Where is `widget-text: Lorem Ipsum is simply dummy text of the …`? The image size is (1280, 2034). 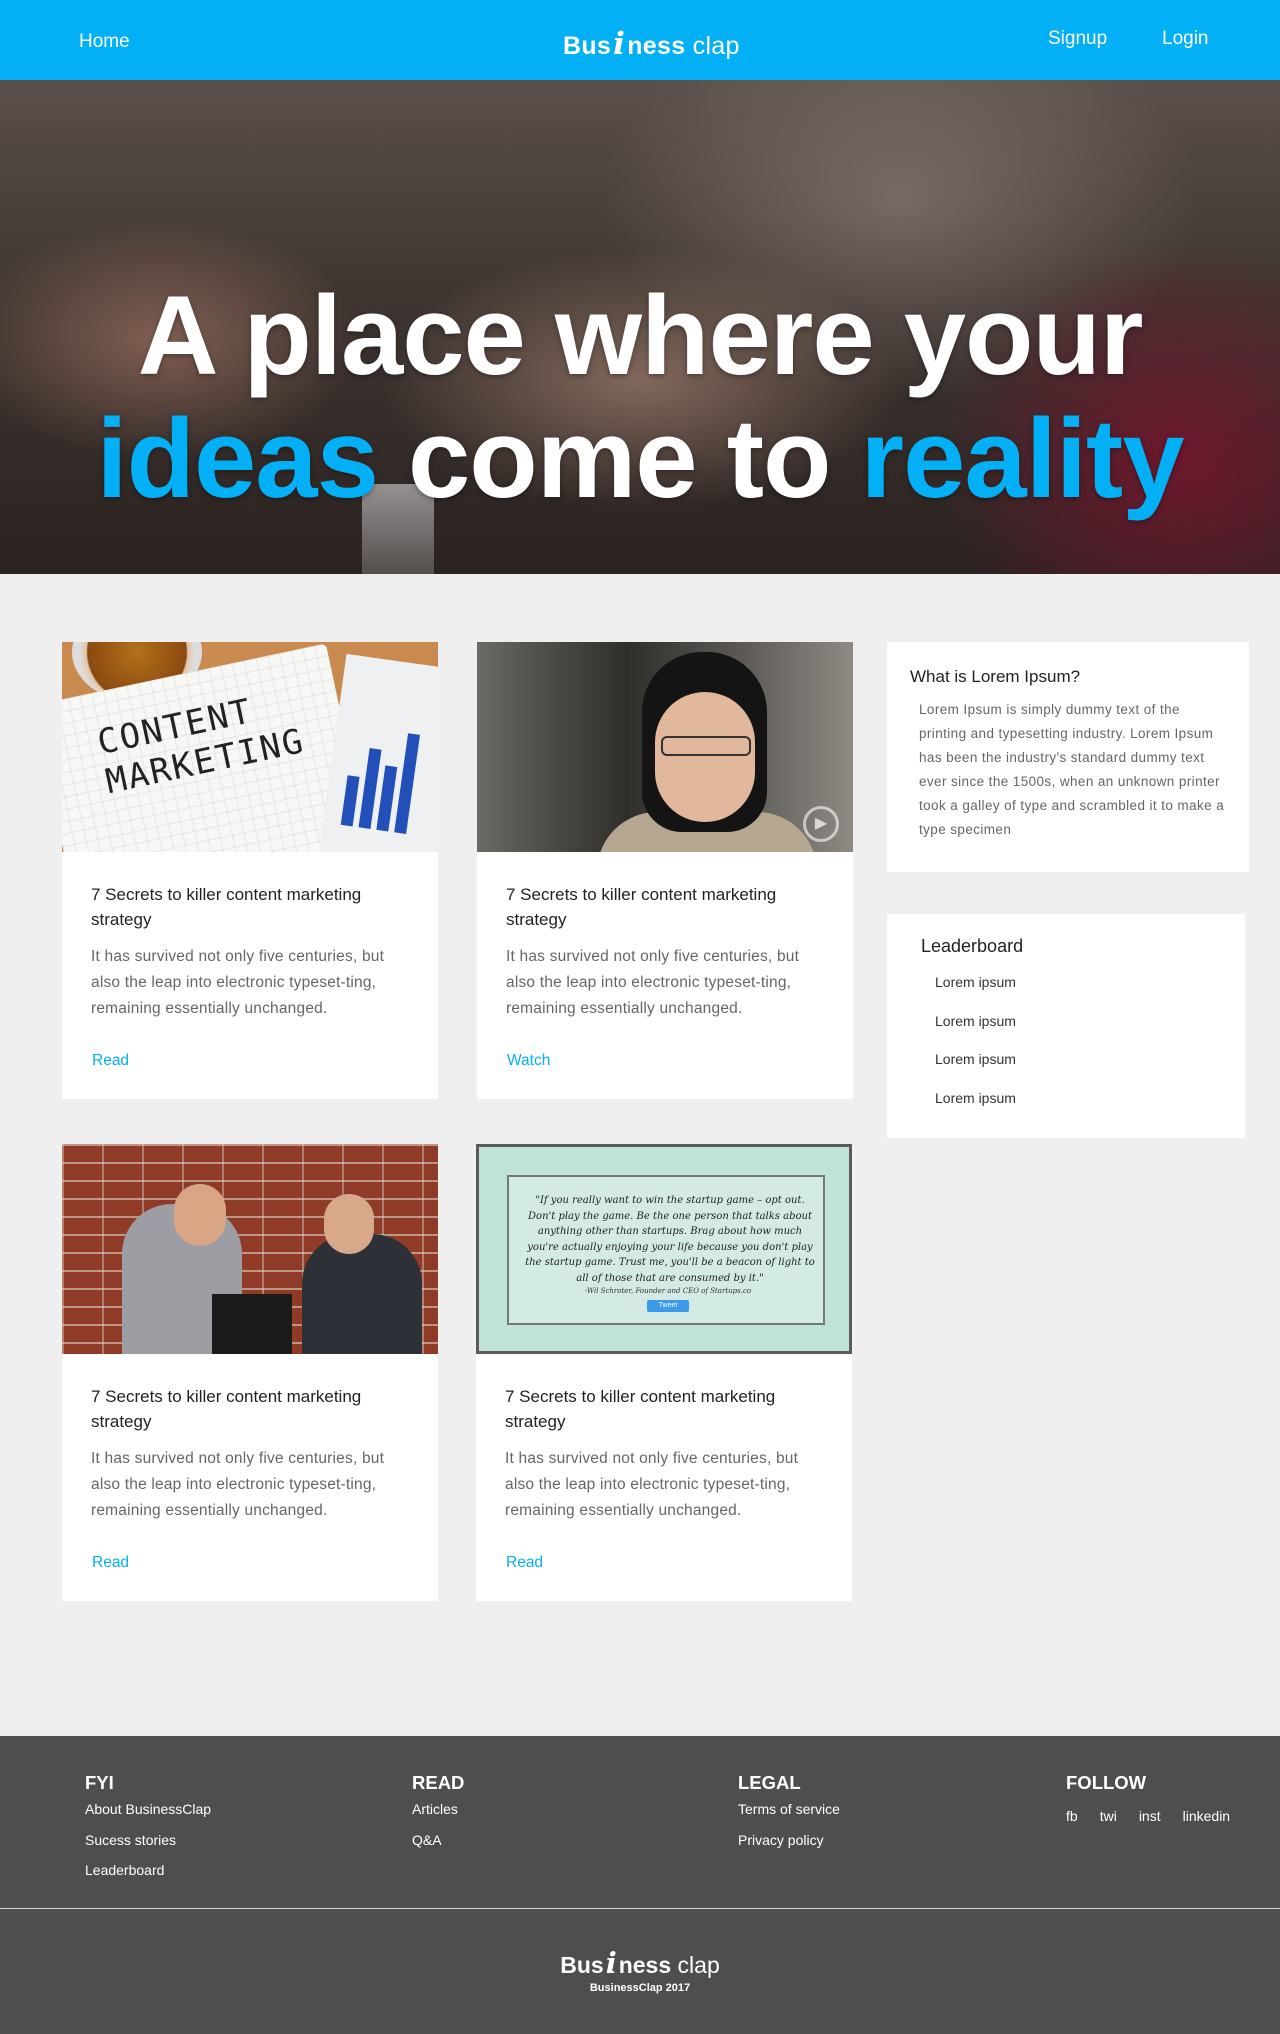
widget-text: Lorem Ipsum is simply dummy text of the … is located at coordinates (1072, 769).